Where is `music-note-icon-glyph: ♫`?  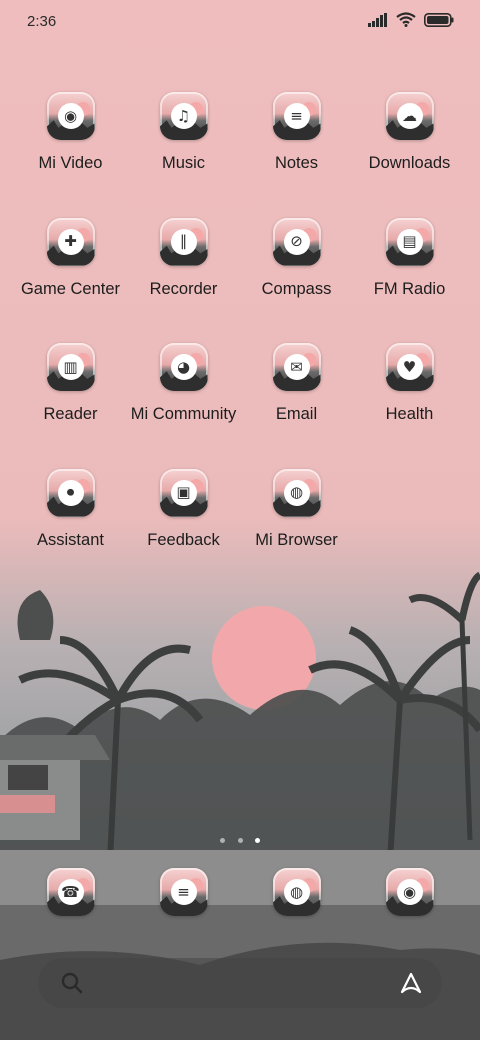 music-note-icon-glyph: ♫ is located at coordinates (183, 116).